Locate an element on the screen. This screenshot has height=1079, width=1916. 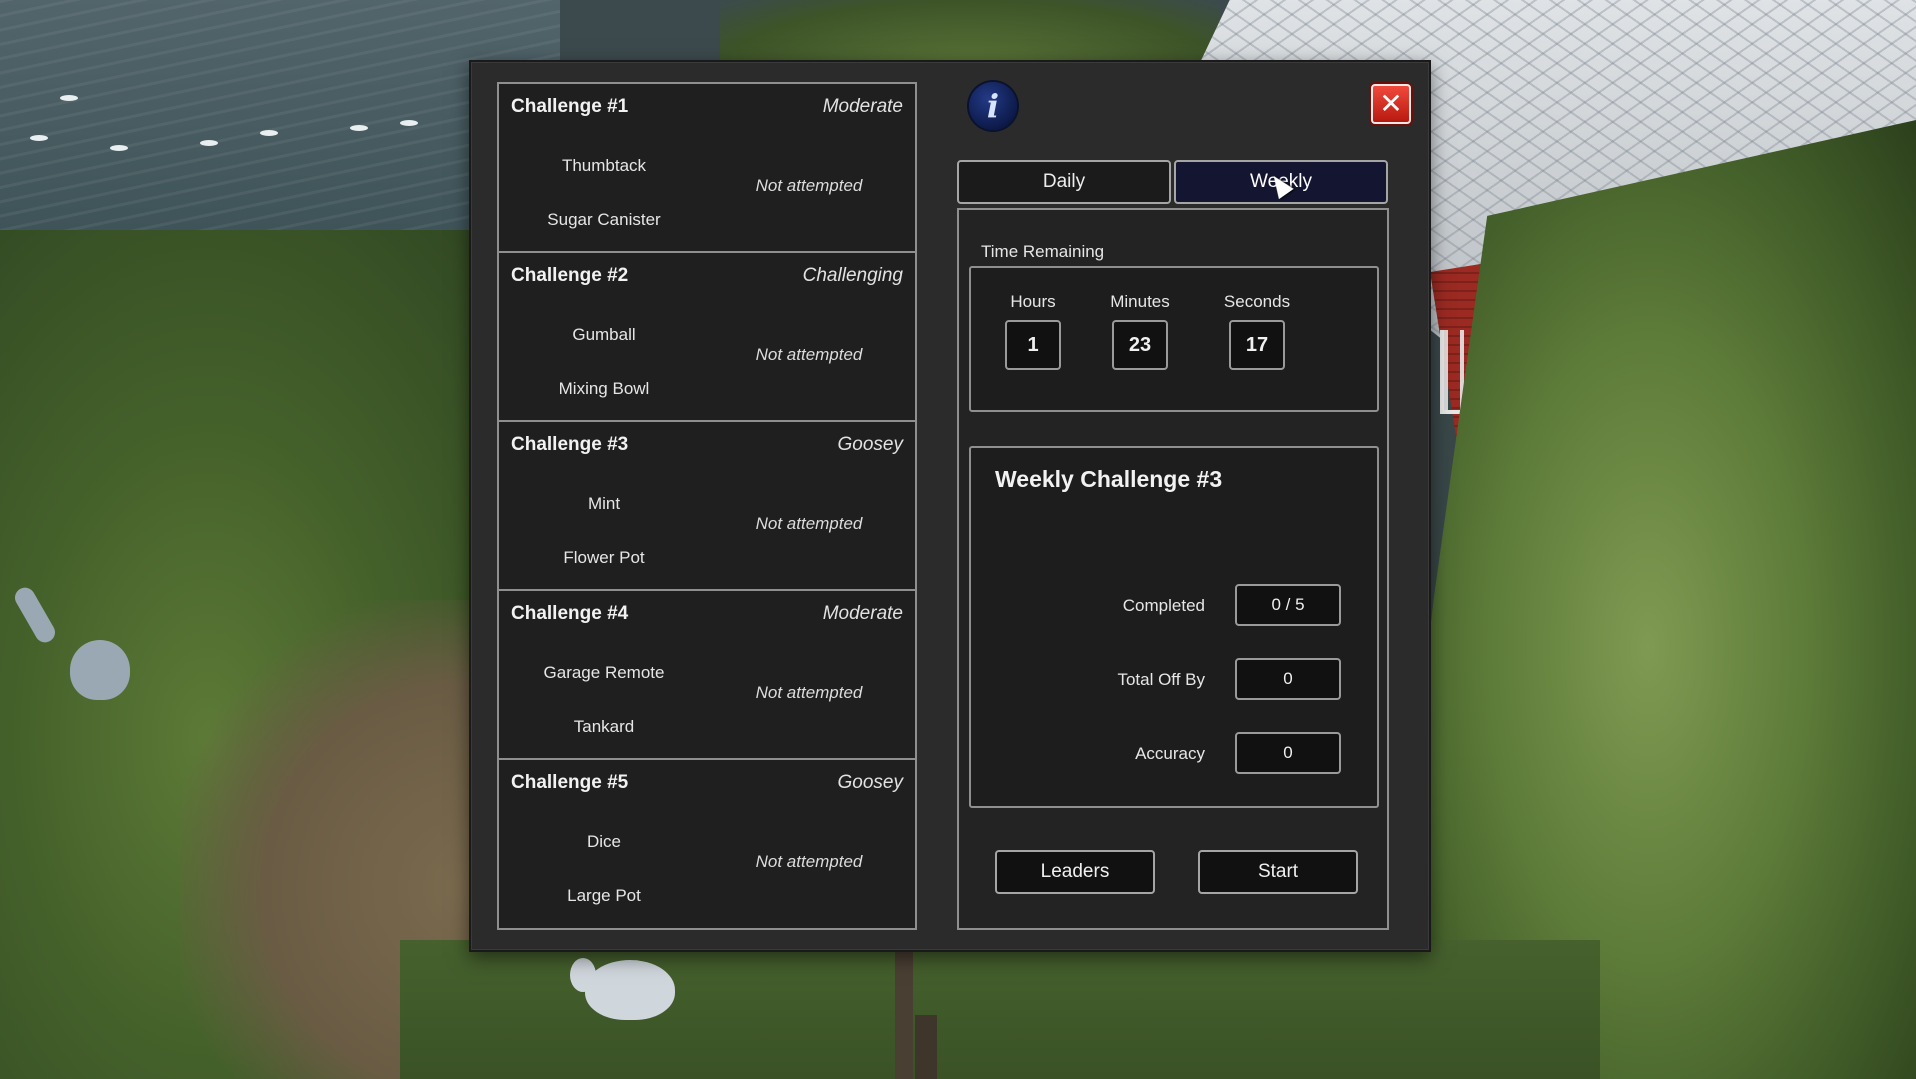
total-off-by-value: 0 is located at coordinates (1288, 679).